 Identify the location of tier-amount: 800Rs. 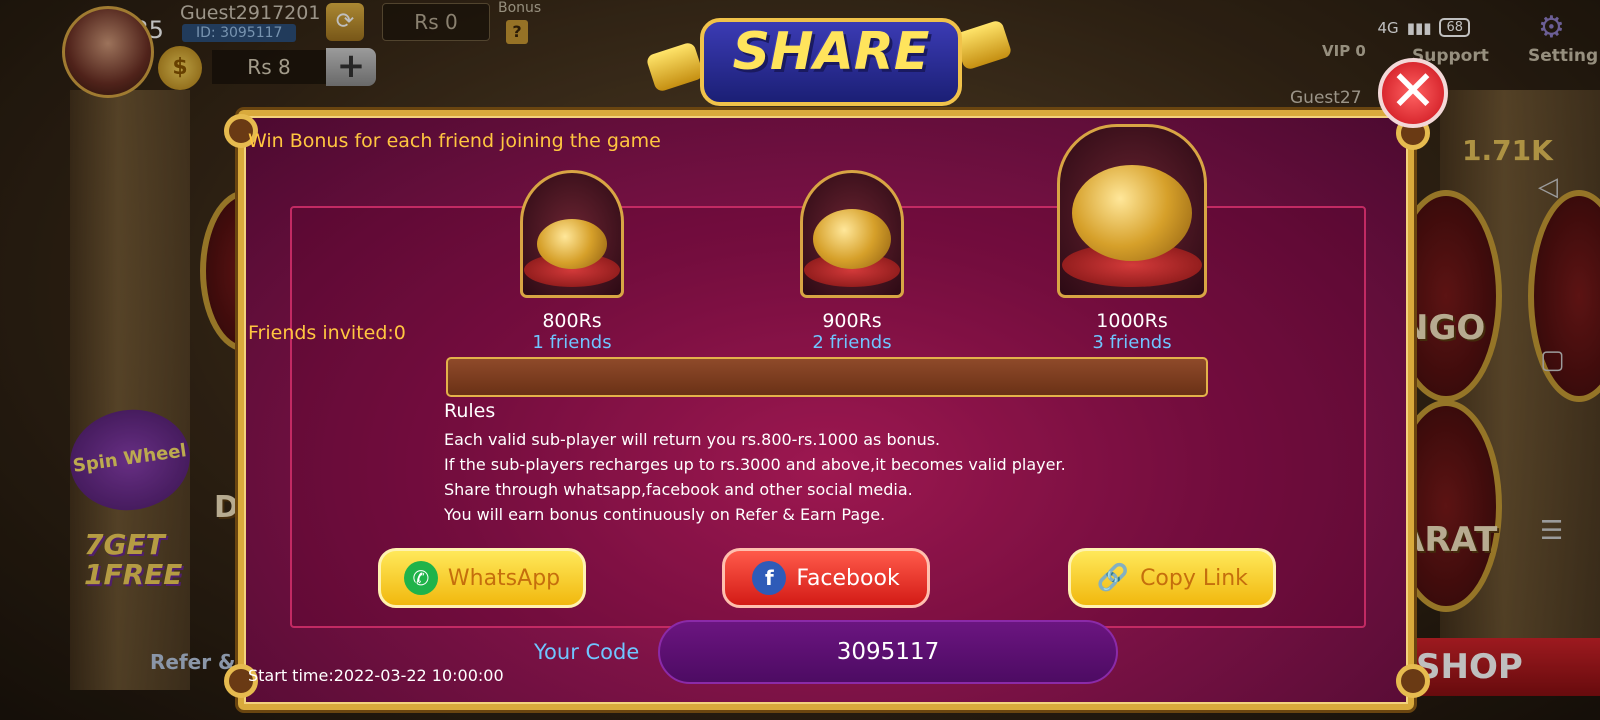
(572, 321).